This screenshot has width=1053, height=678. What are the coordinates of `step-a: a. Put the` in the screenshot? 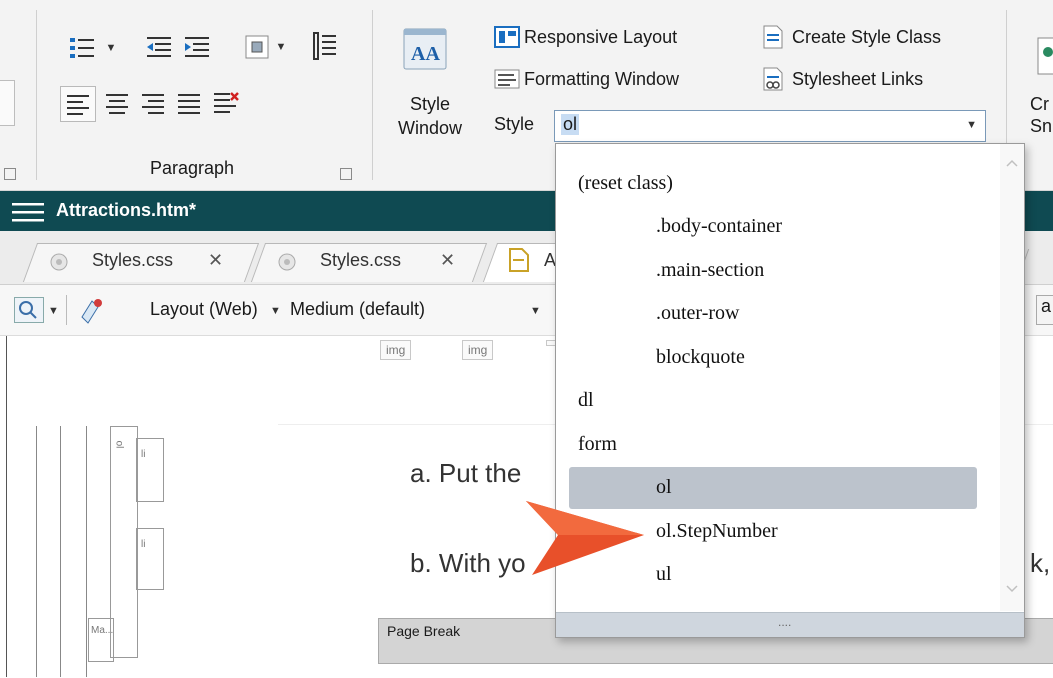 It's located at (465, 473).